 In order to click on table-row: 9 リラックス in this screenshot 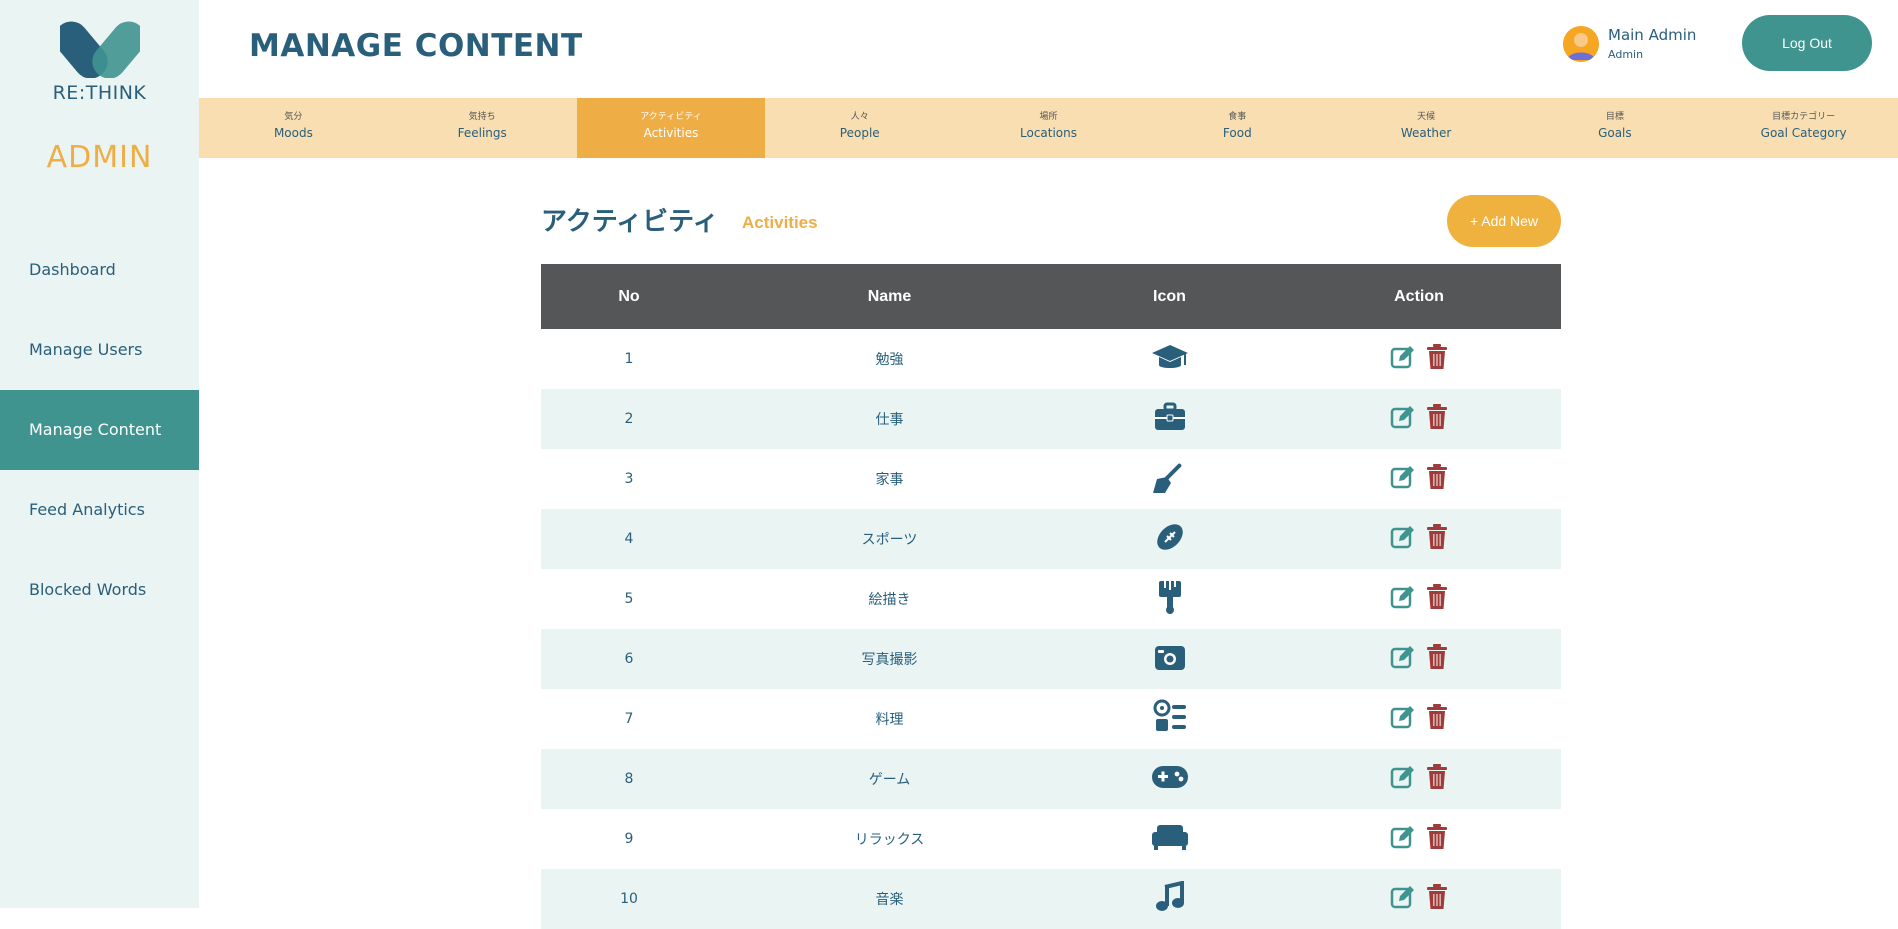, I will do `click(1051, 839)`.